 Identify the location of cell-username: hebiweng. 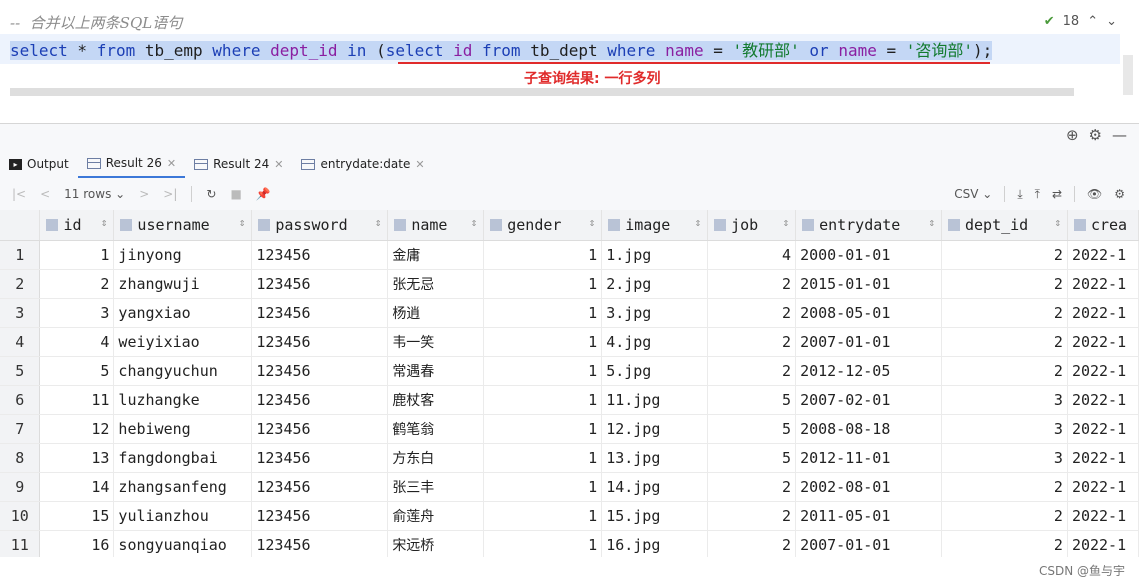
(183, 429).